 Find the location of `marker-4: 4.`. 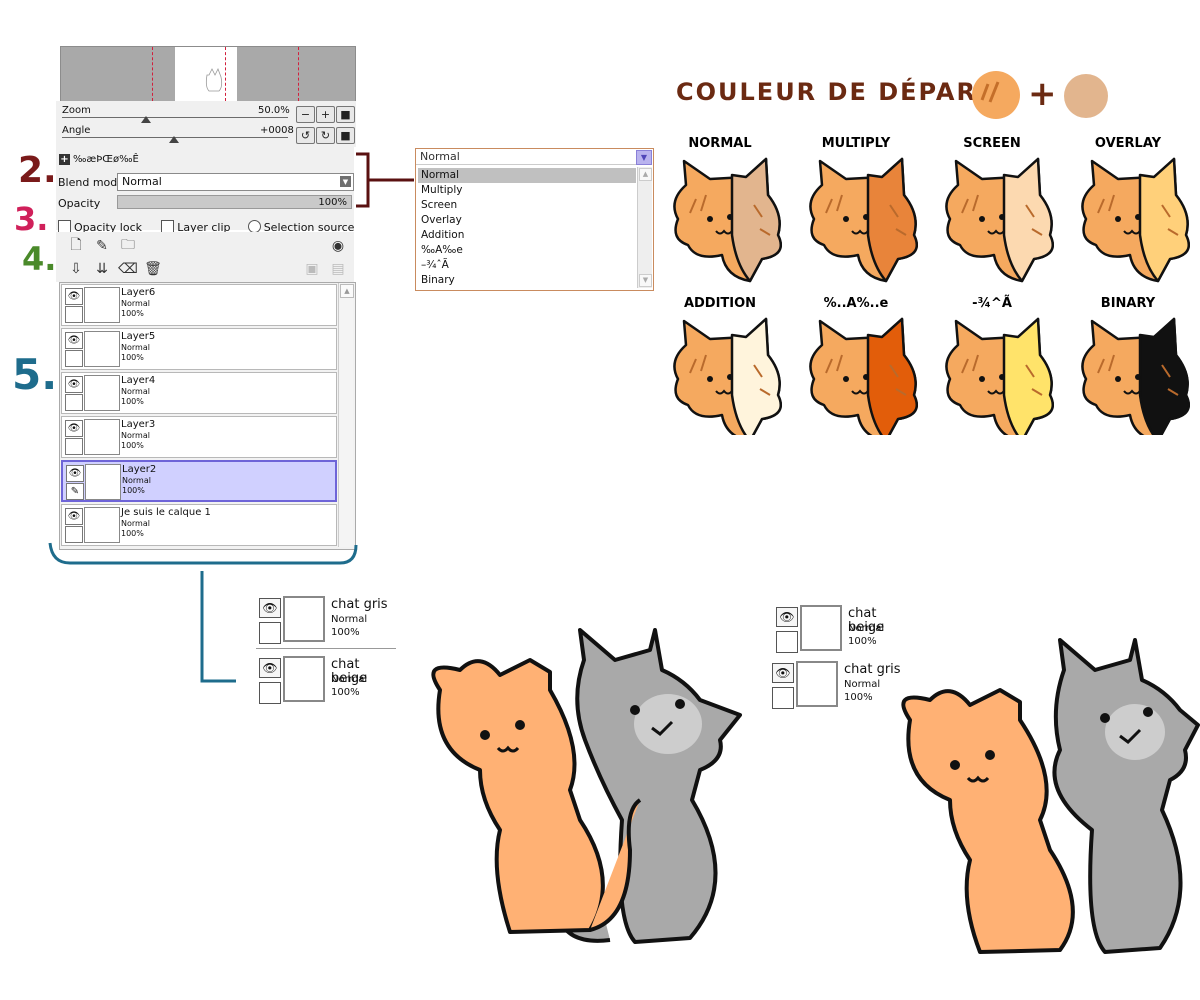

marker-4: 4. is located at coordinates (39, 259).